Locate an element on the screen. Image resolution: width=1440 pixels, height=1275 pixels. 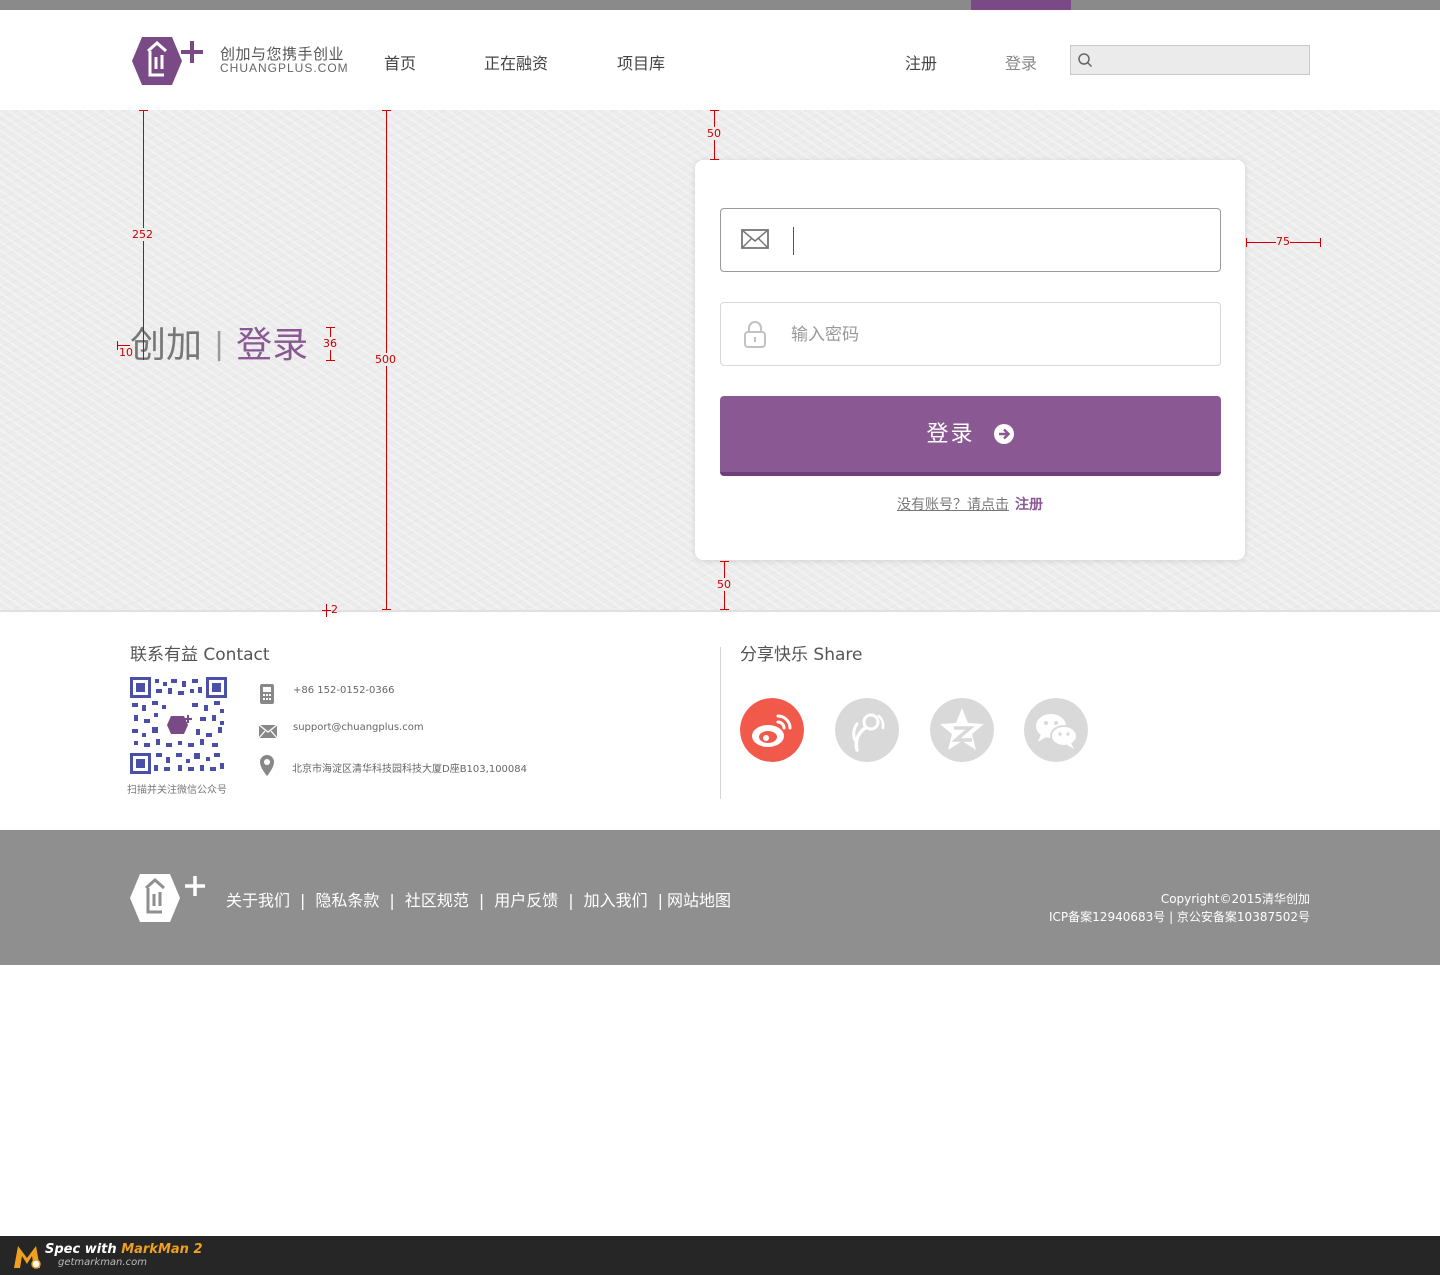
search-box is located at coordinates (1190, 60).